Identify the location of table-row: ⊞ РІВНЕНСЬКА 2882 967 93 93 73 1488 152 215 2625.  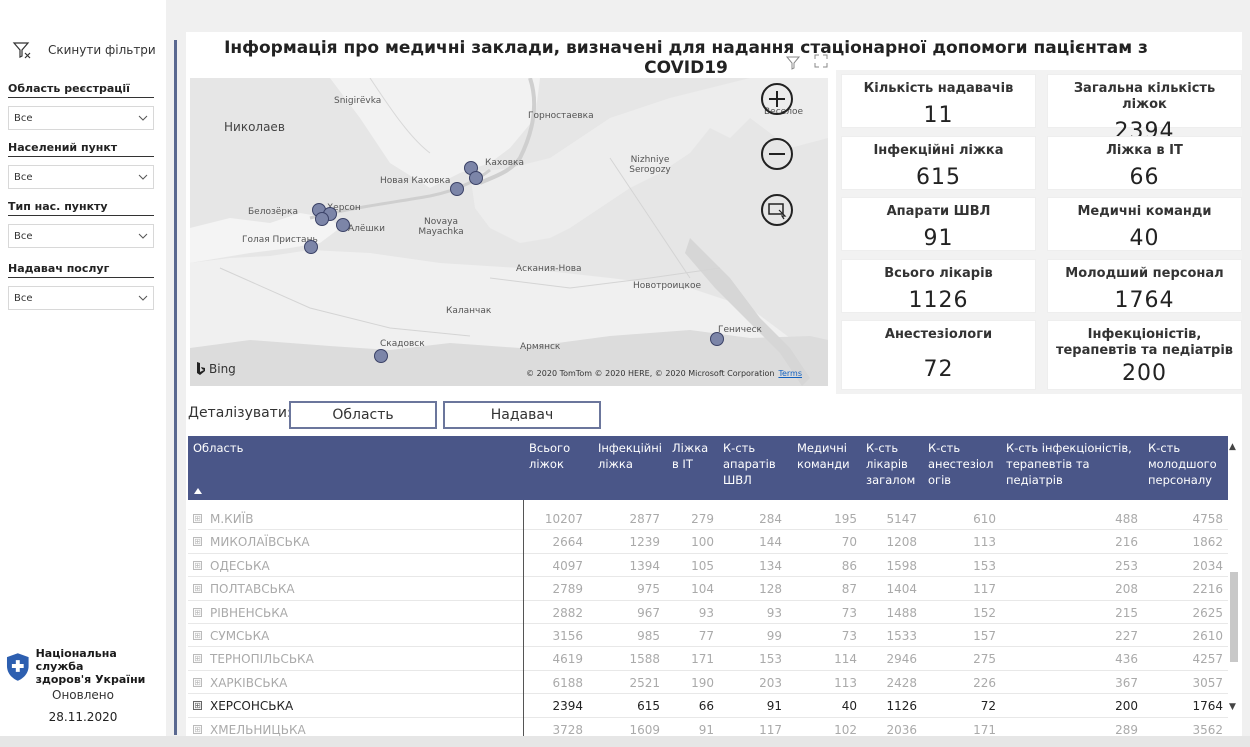
(708, 612).